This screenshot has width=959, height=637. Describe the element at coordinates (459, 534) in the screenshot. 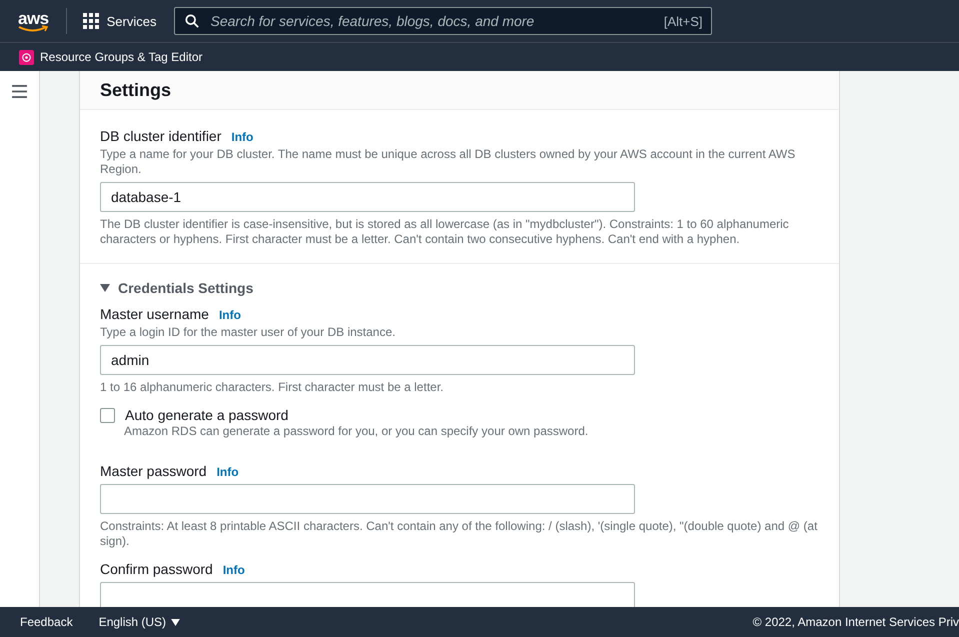

I see `field-hint: Constraints: At least 8 printable ASCII characters. Can't contain any of the following: / (slash), '(single quote), "(double quote) and @ (at sign).` at that location.